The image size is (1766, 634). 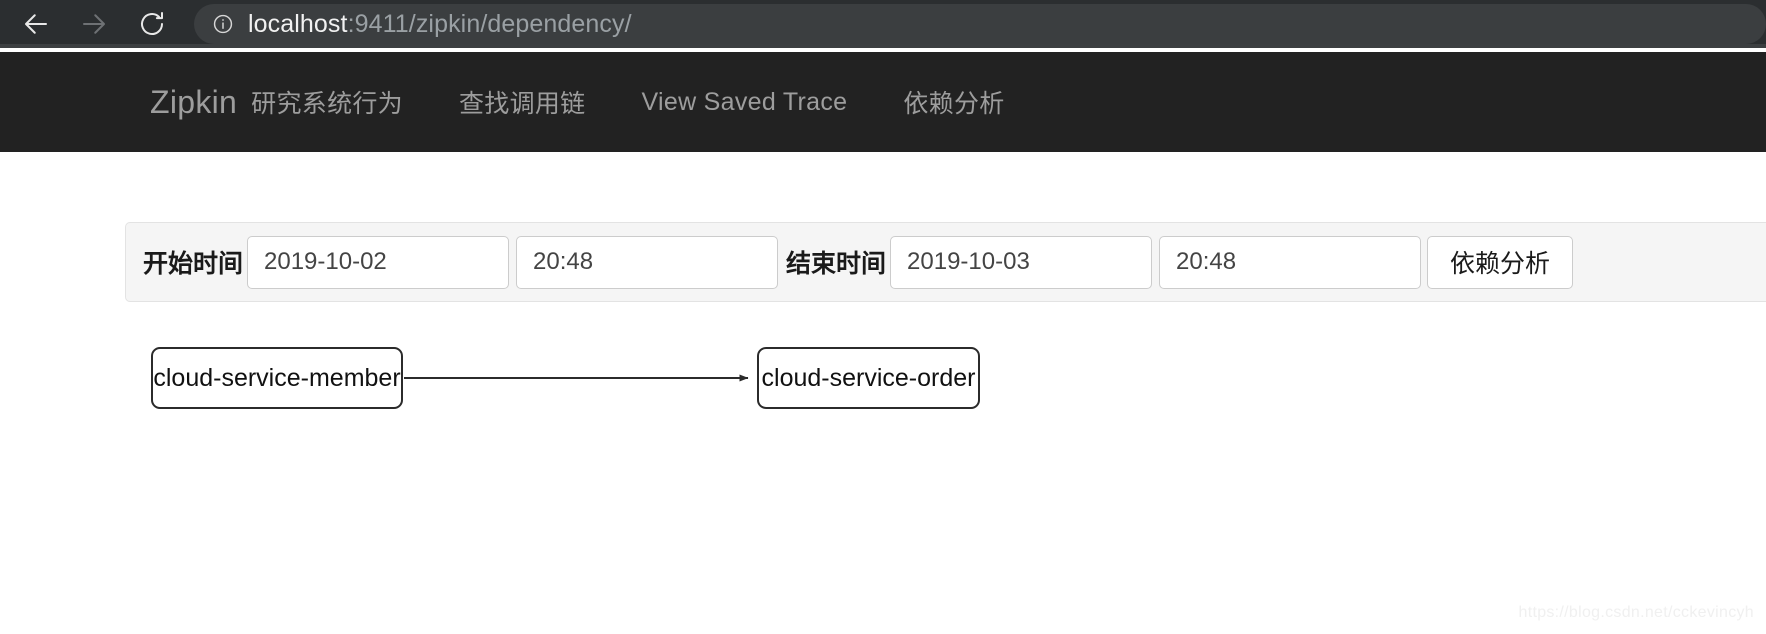 What do you see at coordinates (1636, 612) in the screenshot?
I see `watermark: https://blog.csdn.net/cckevincyh` at bounding box center [1636, 612].